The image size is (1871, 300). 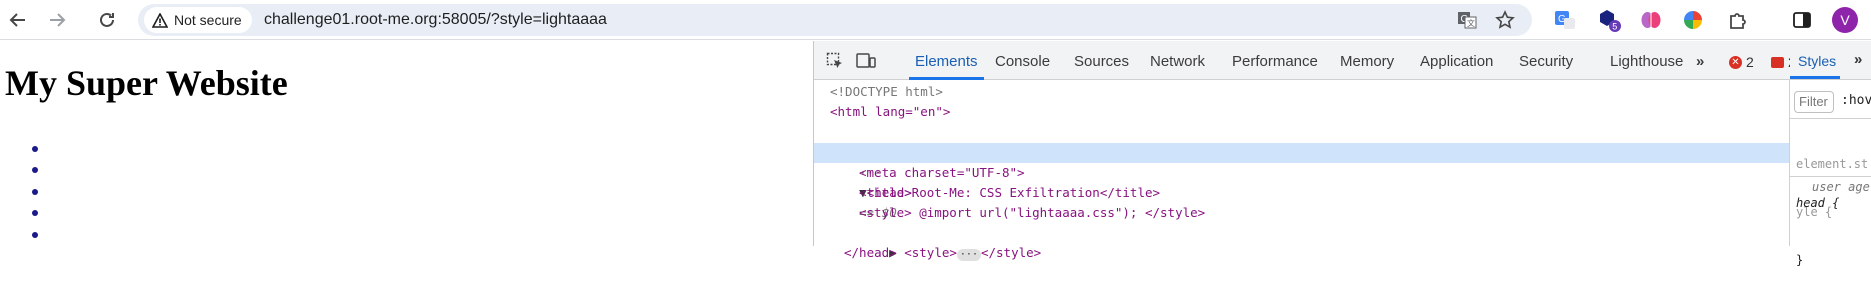 What do you see at coordinates (1750, 62) in the screenshot?
I see `error-count: 2` at bounding box center [1750, 62].